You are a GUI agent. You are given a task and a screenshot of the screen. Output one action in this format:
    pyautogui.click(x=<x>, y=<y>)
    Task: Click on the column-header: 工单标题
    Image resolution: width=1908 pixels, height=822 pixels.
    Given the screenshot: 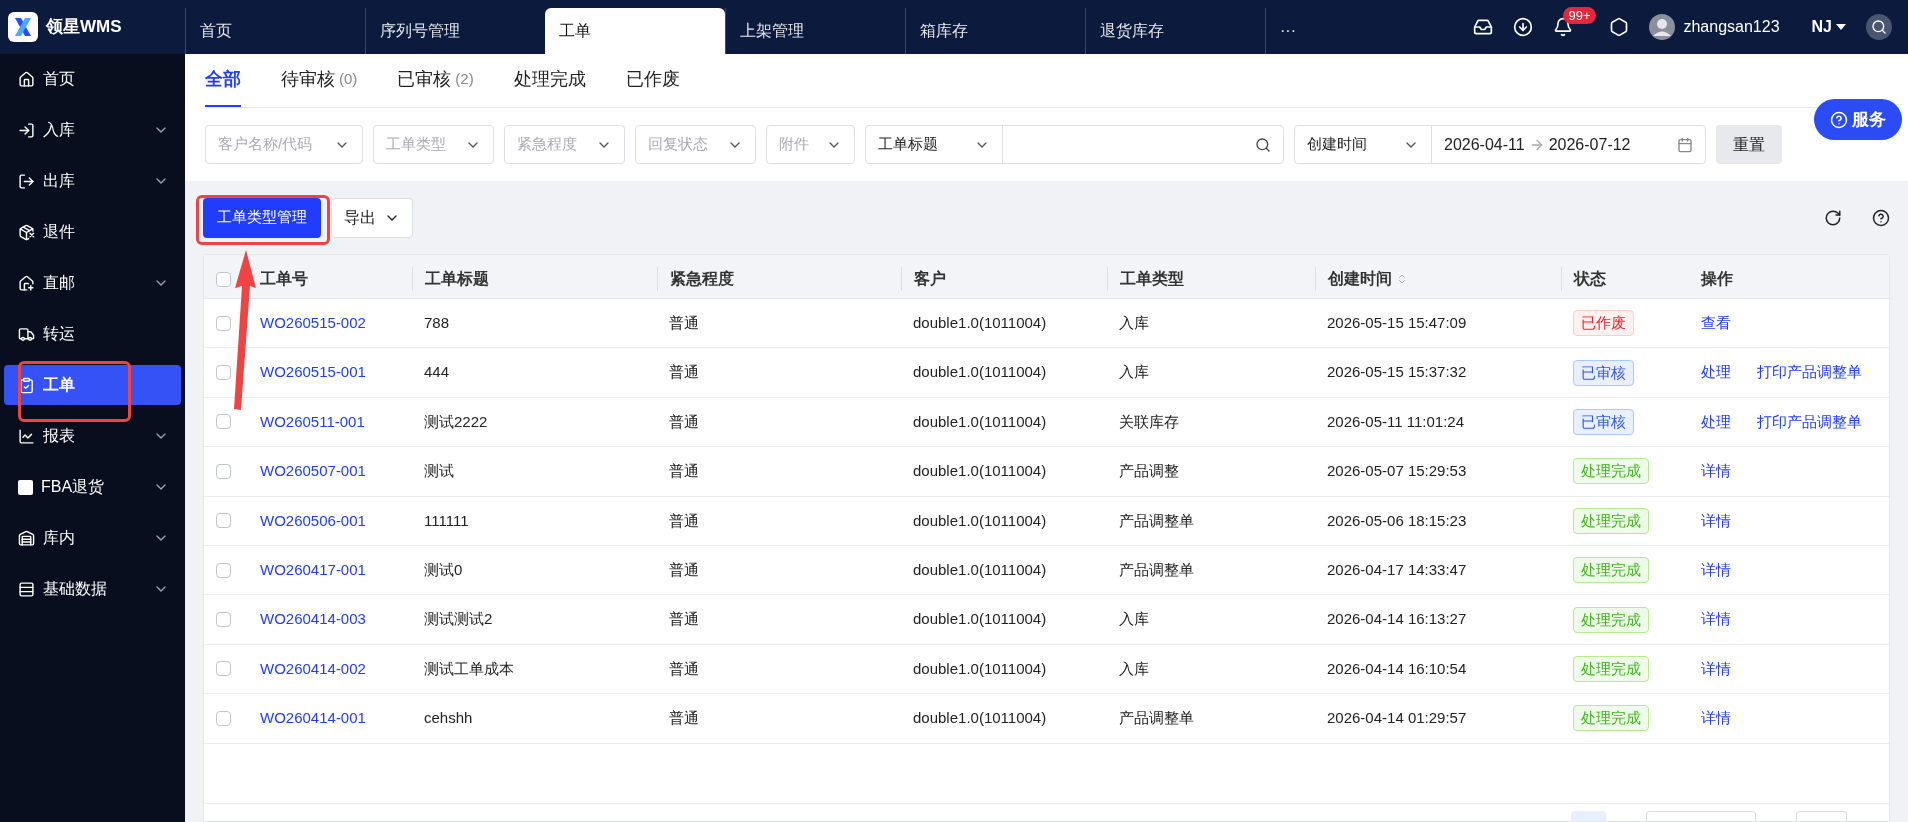 What is the action you would take?
    pyautogui.click(x=457, y=279)
    